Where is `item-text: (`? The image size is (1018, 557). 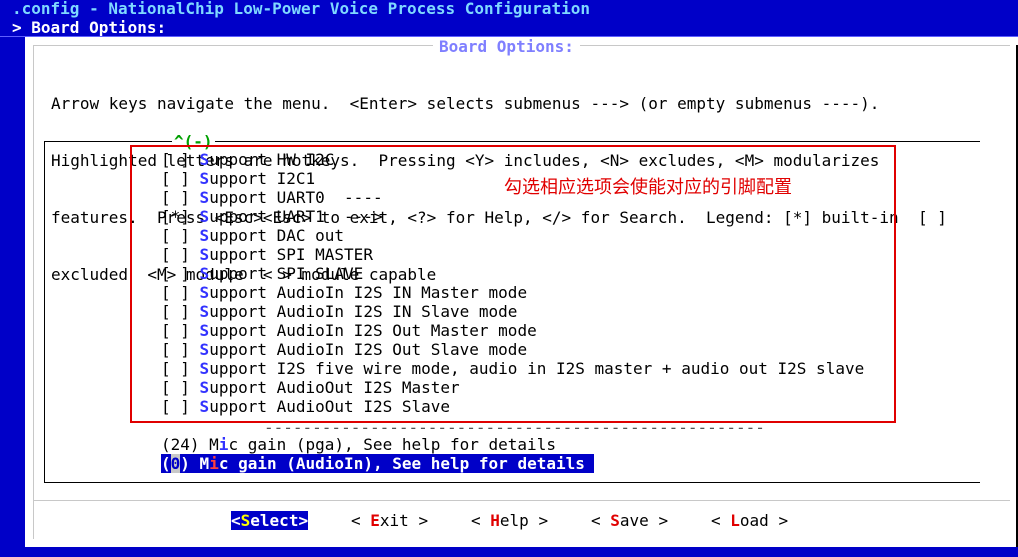
item-text: ( is located at coordinates (166, 463).